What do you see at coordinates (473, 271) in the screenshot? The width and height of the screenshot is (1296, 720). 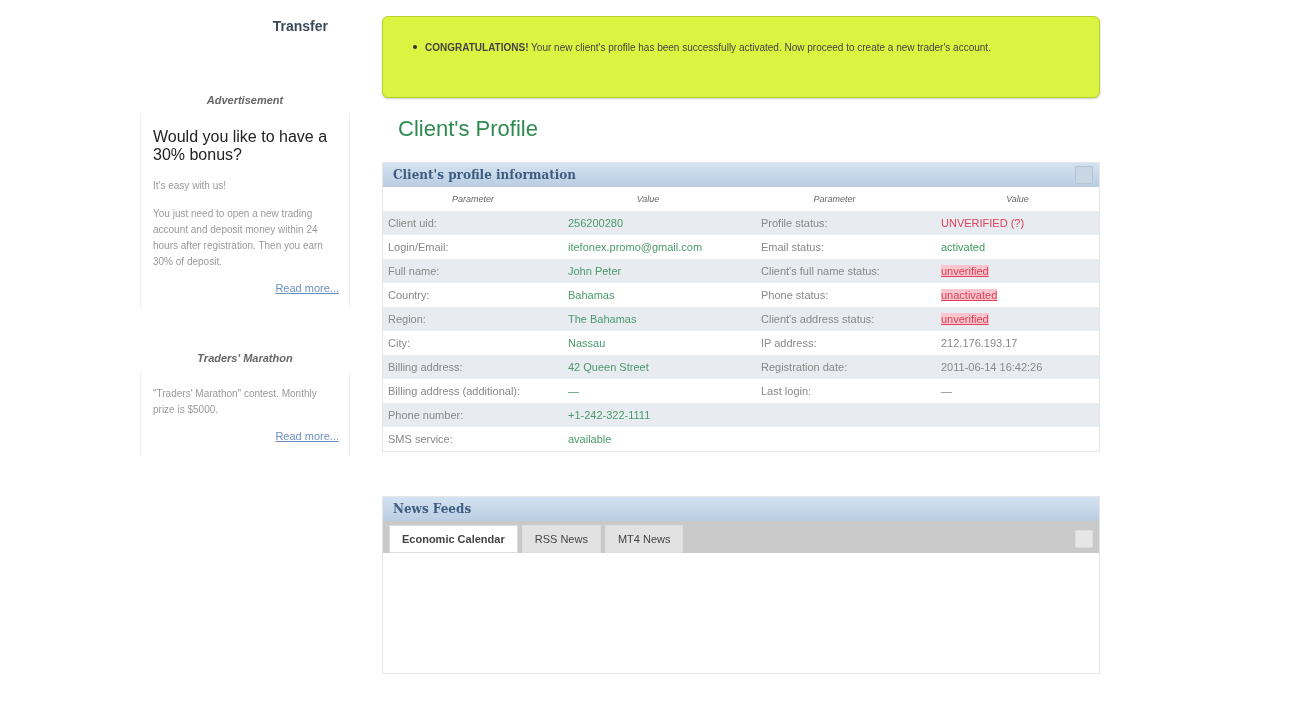 I see `table-cell: Full name:` at bounding box center [473, 271].